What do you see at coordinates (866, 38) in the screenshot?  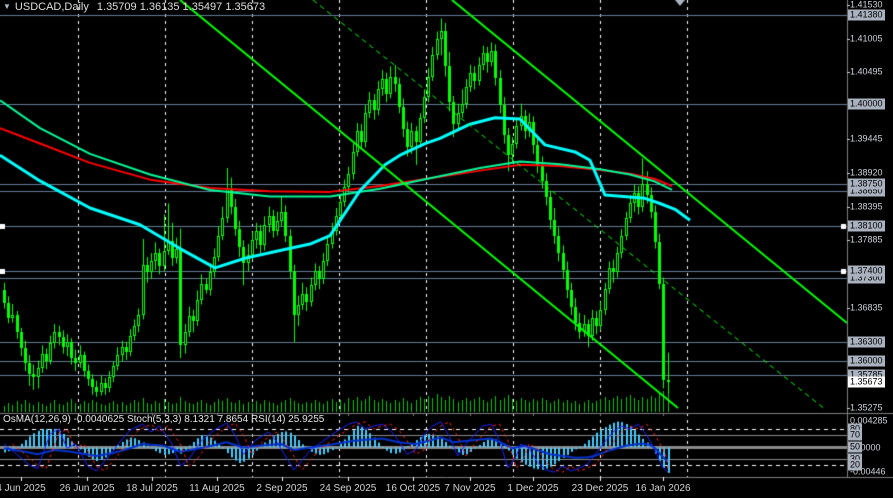 I see `price-axis-tick: 1.41005` at bounding box center [866, 38].